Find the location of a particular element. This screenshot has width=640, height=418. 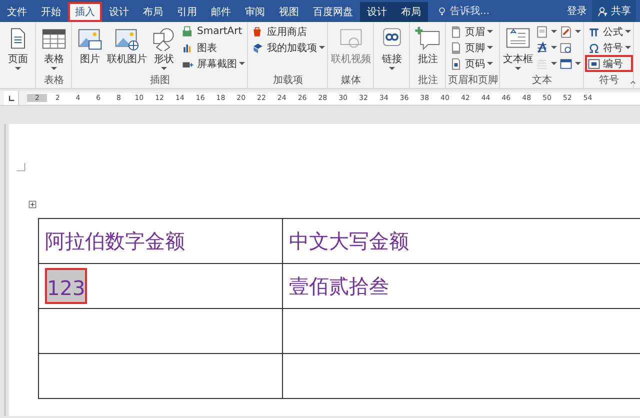

sign-in-link: 登录 is located at coordinates (577, 11).